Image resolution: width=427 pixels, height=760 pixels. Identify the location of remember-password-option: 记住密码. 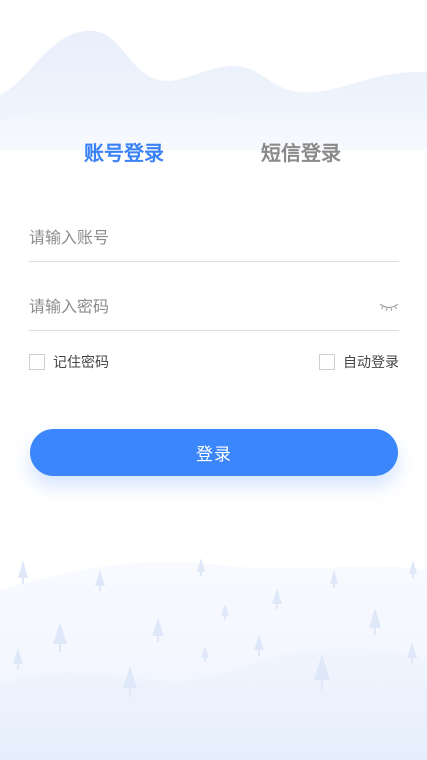
(69, 362).